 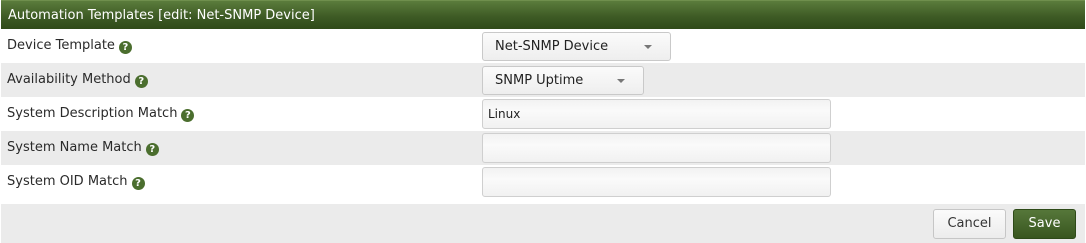 I want to click on device-template-select: Net-SNMP Device, so click(x=576, y=46).